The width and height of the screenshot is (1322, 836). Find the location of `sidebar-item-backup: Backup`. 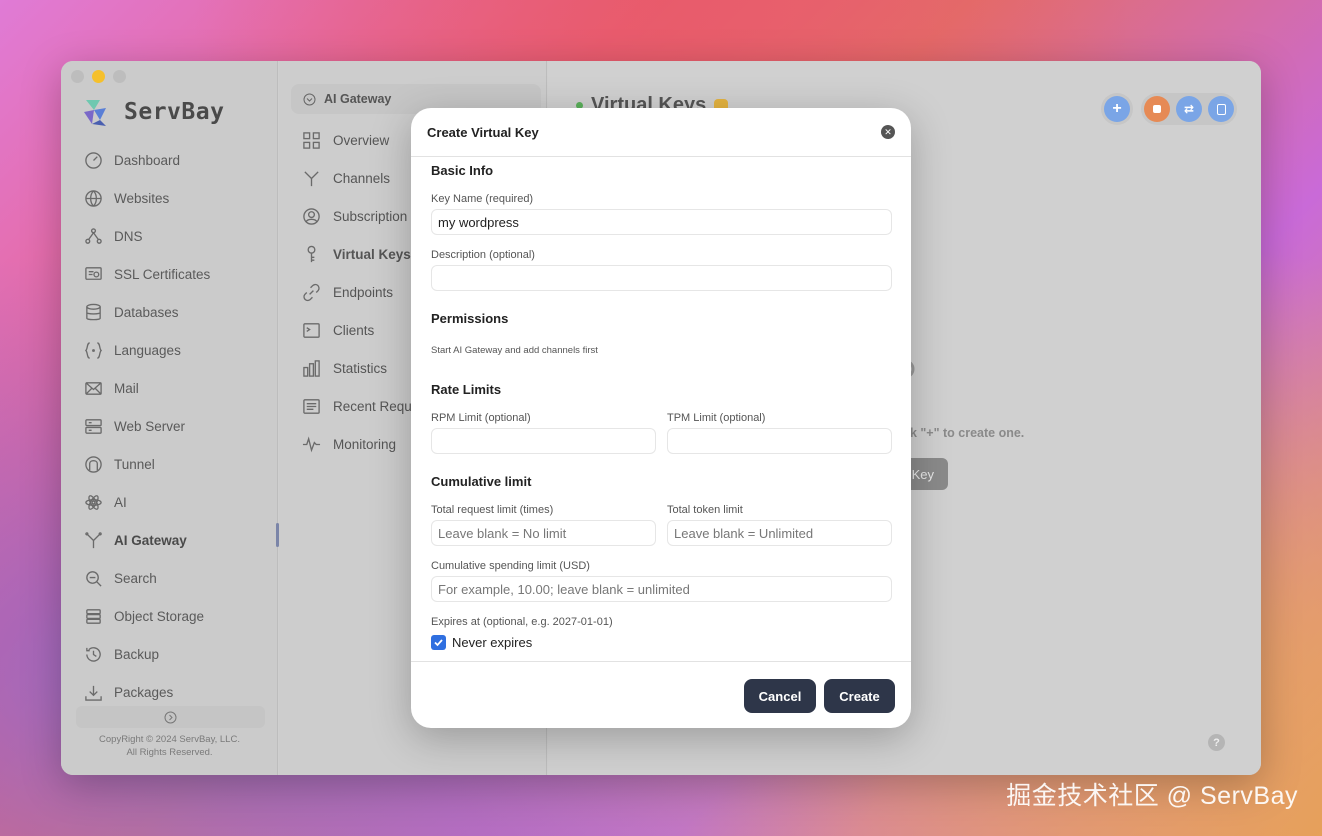

sidebar-item-backup: Backup is located at coordinates (170, 654).